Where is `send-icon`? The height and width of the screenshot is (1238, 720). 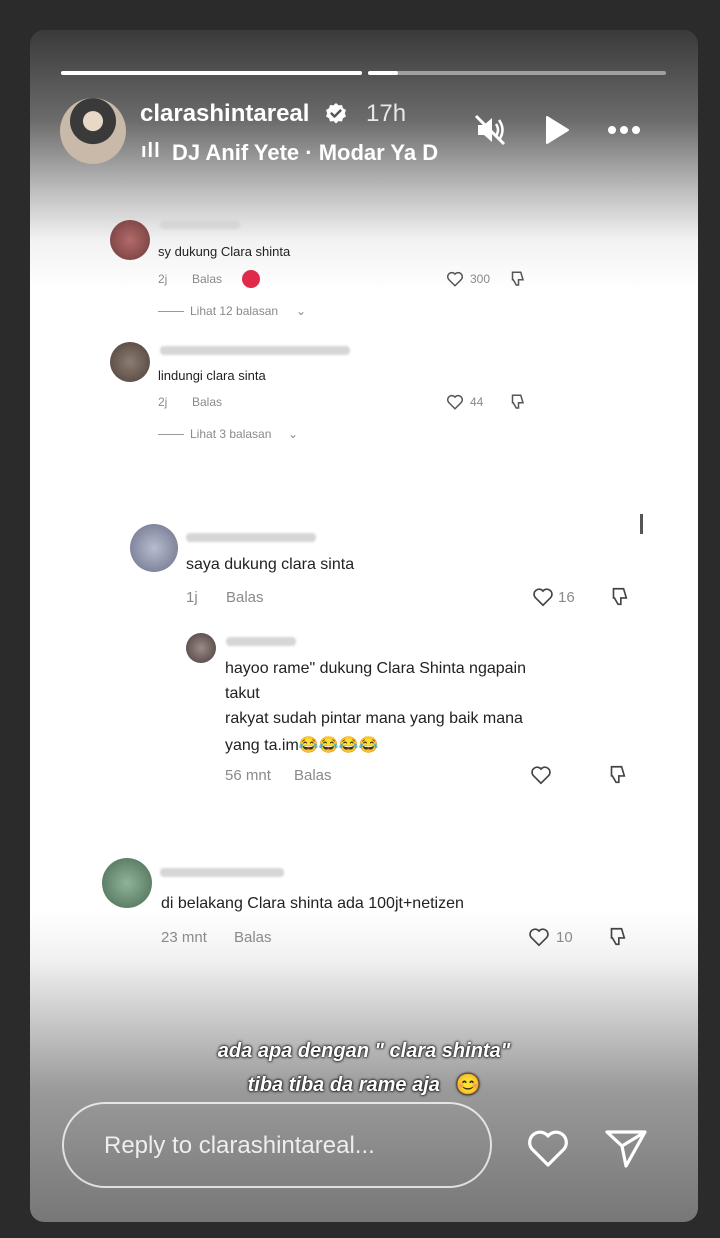 send-icon is located at coordinates (626, 1148).